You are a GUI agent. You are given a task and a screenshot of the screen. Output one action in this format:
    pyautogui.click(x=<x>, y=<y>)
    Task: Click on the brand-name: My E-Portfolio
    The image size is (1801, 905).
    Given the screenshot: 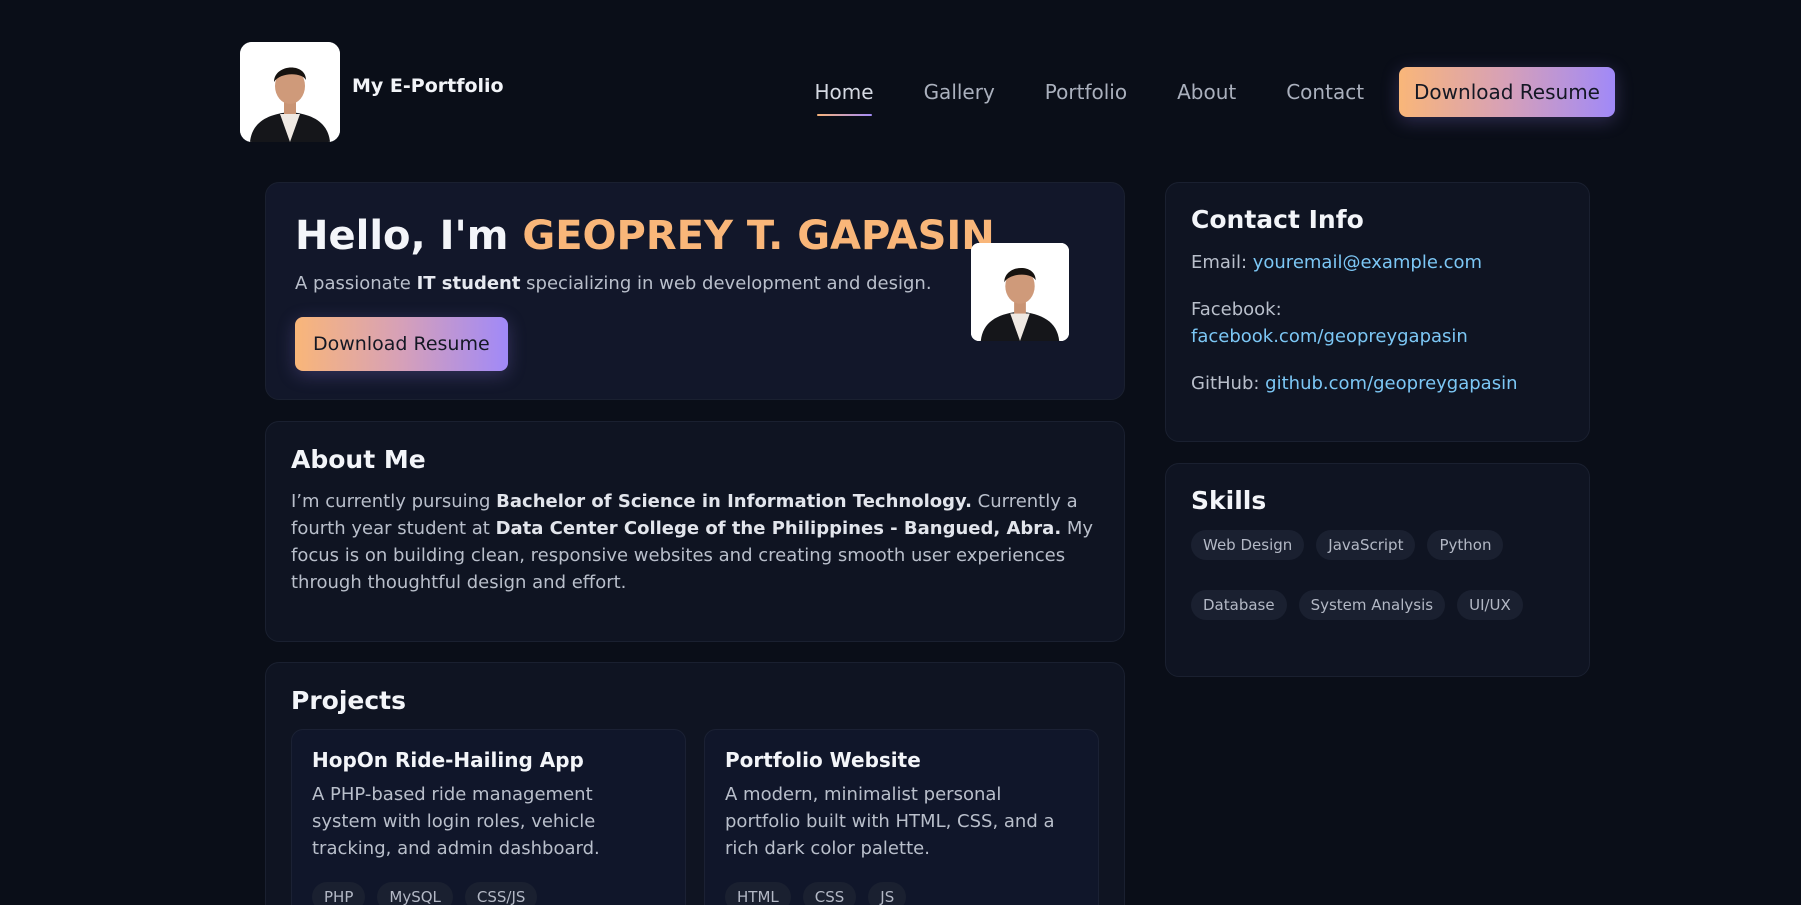 What is the action you would take?
    pyautogui.click(x=428, y=86)
    